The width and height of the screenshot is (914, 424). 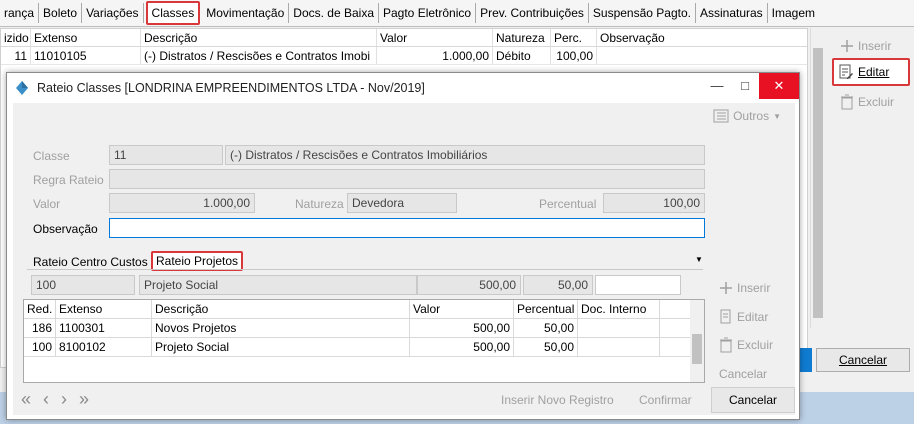 What do you see at coordinates (557, 400) in the screenshot?
I see `insert-new-record-button: Inserir Novo Registro` at bounding box center [557, 400].